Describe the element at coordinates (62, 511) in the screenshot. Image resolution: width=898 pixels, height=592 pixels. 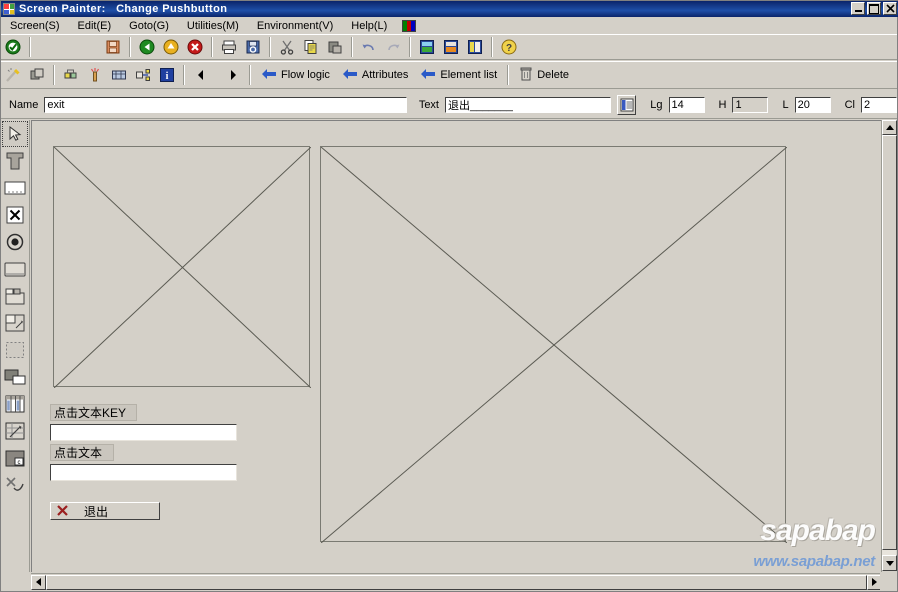
I see `red-x-icon` at that location.